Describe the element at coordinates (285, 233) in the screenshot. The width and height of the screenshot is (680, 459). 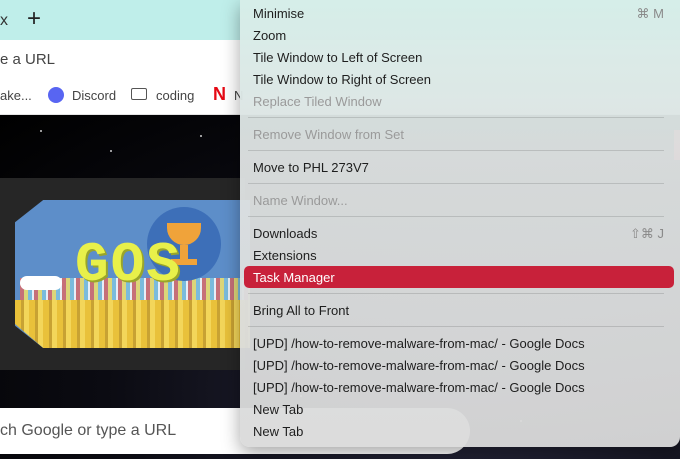
I see `menu-item-downloads: Downloads` at that location.